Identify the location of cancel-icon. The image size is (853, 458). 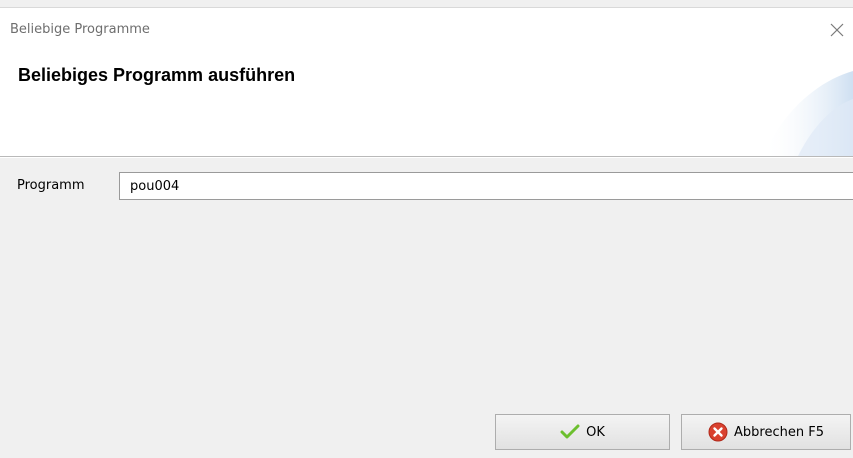
(718, 432).